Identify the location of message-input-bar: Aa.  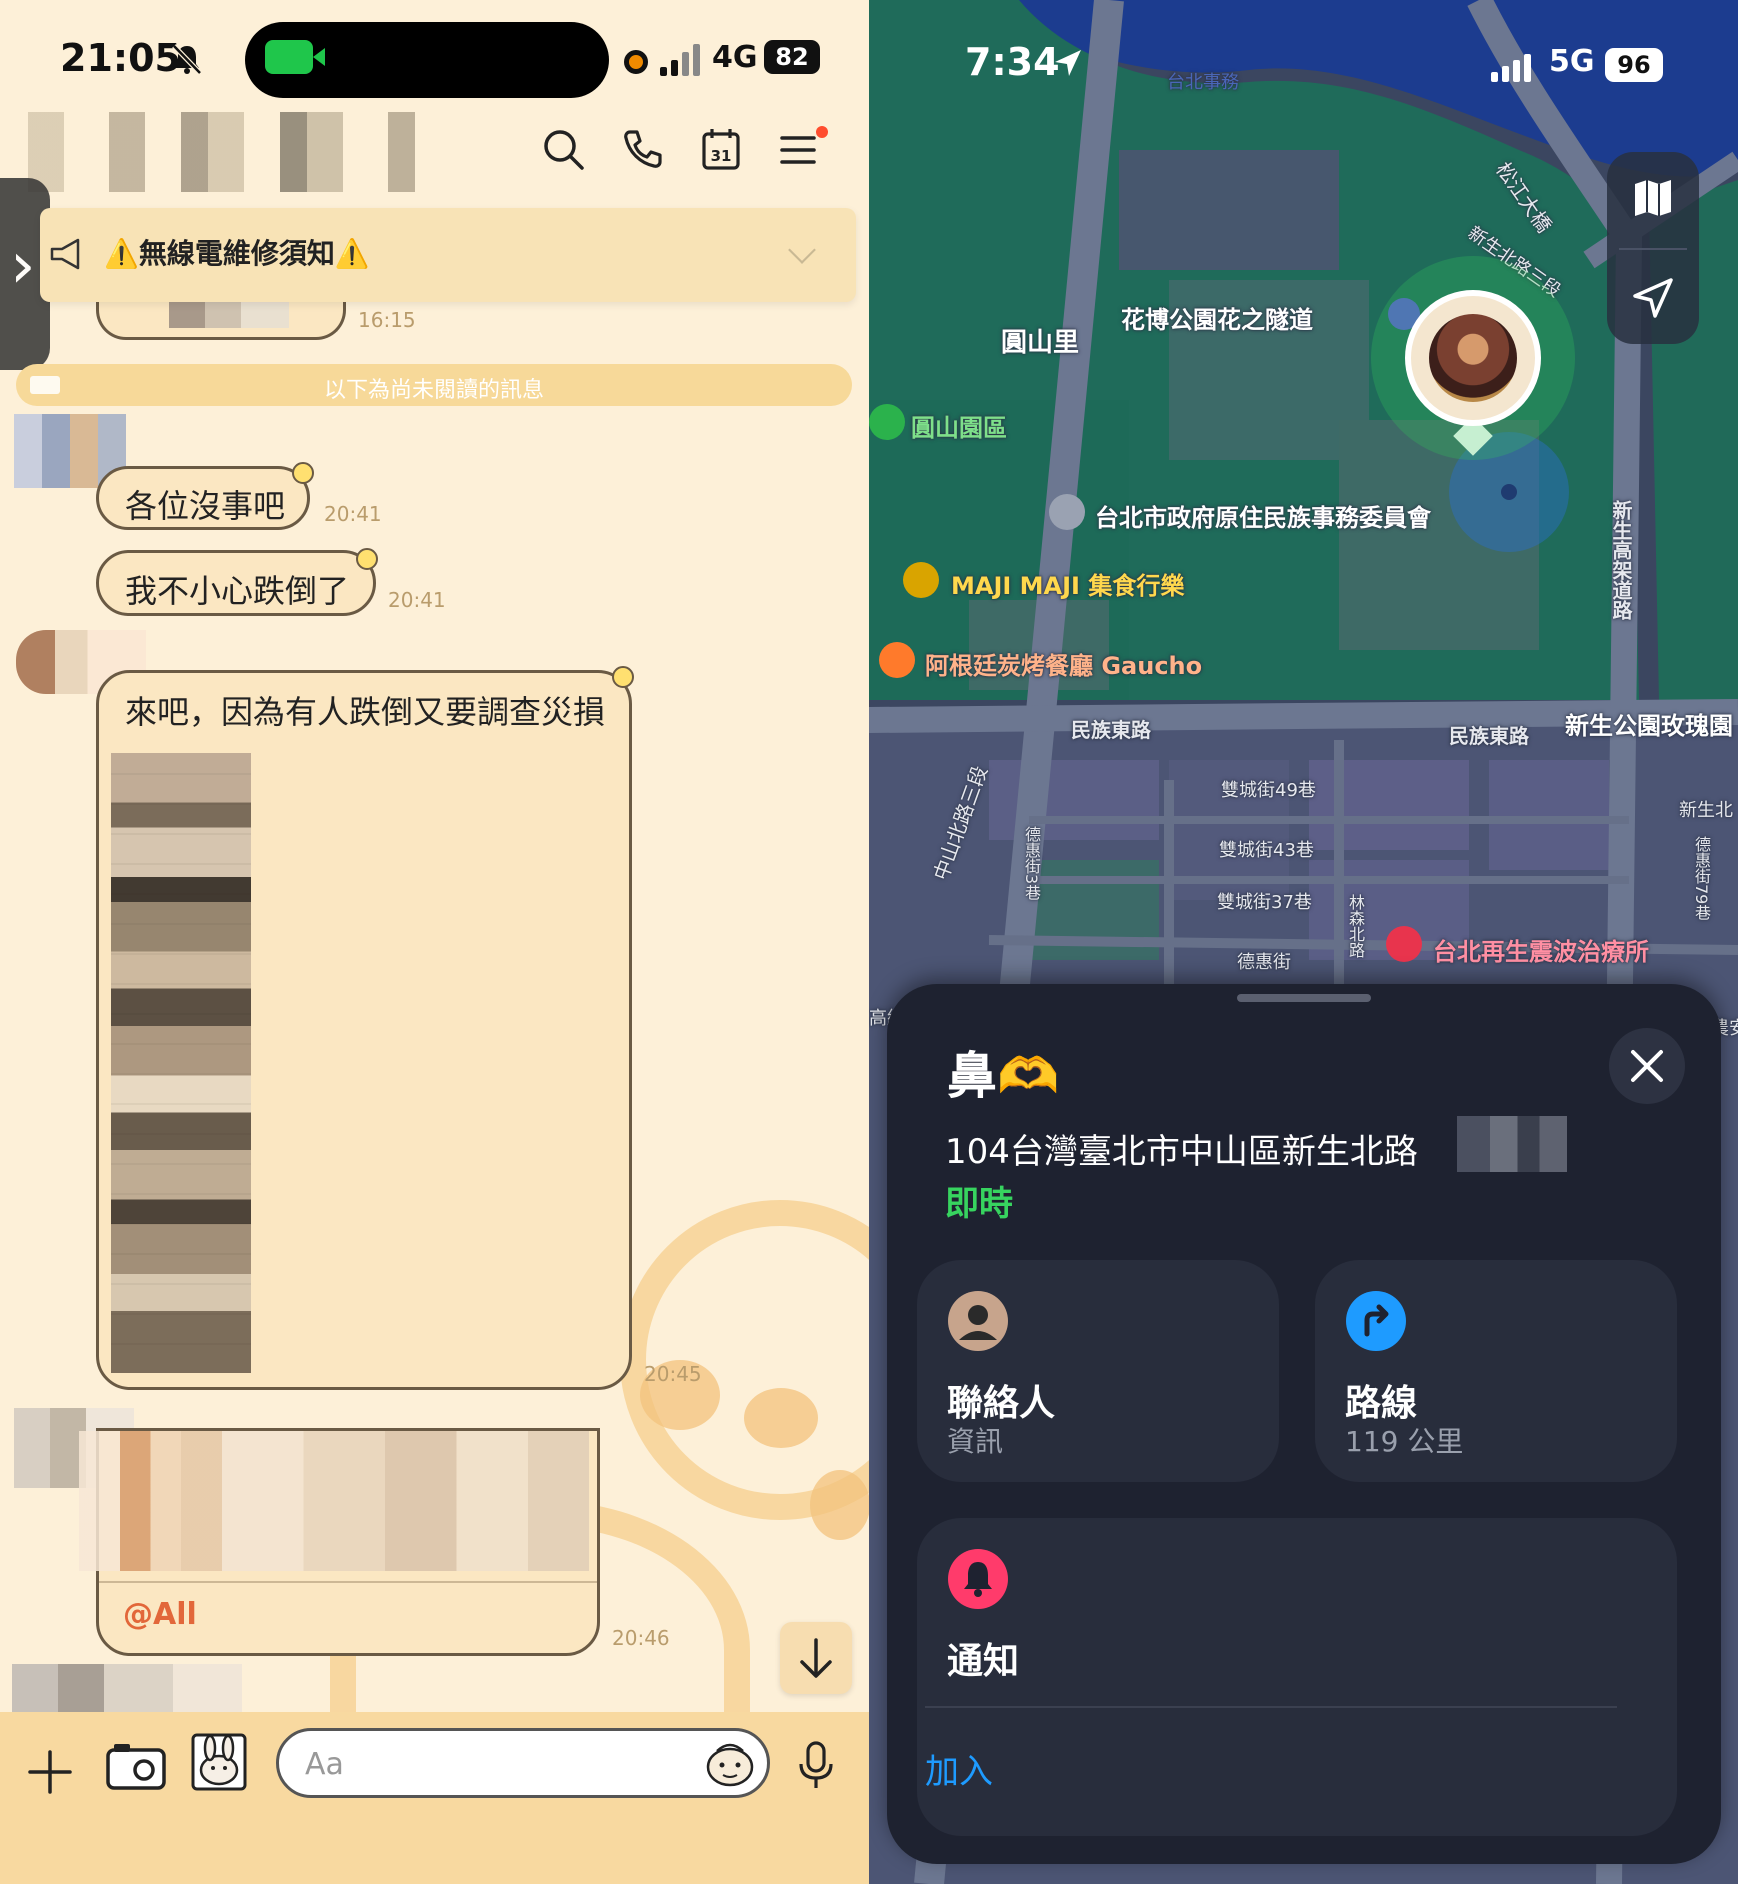
(434, 1798).